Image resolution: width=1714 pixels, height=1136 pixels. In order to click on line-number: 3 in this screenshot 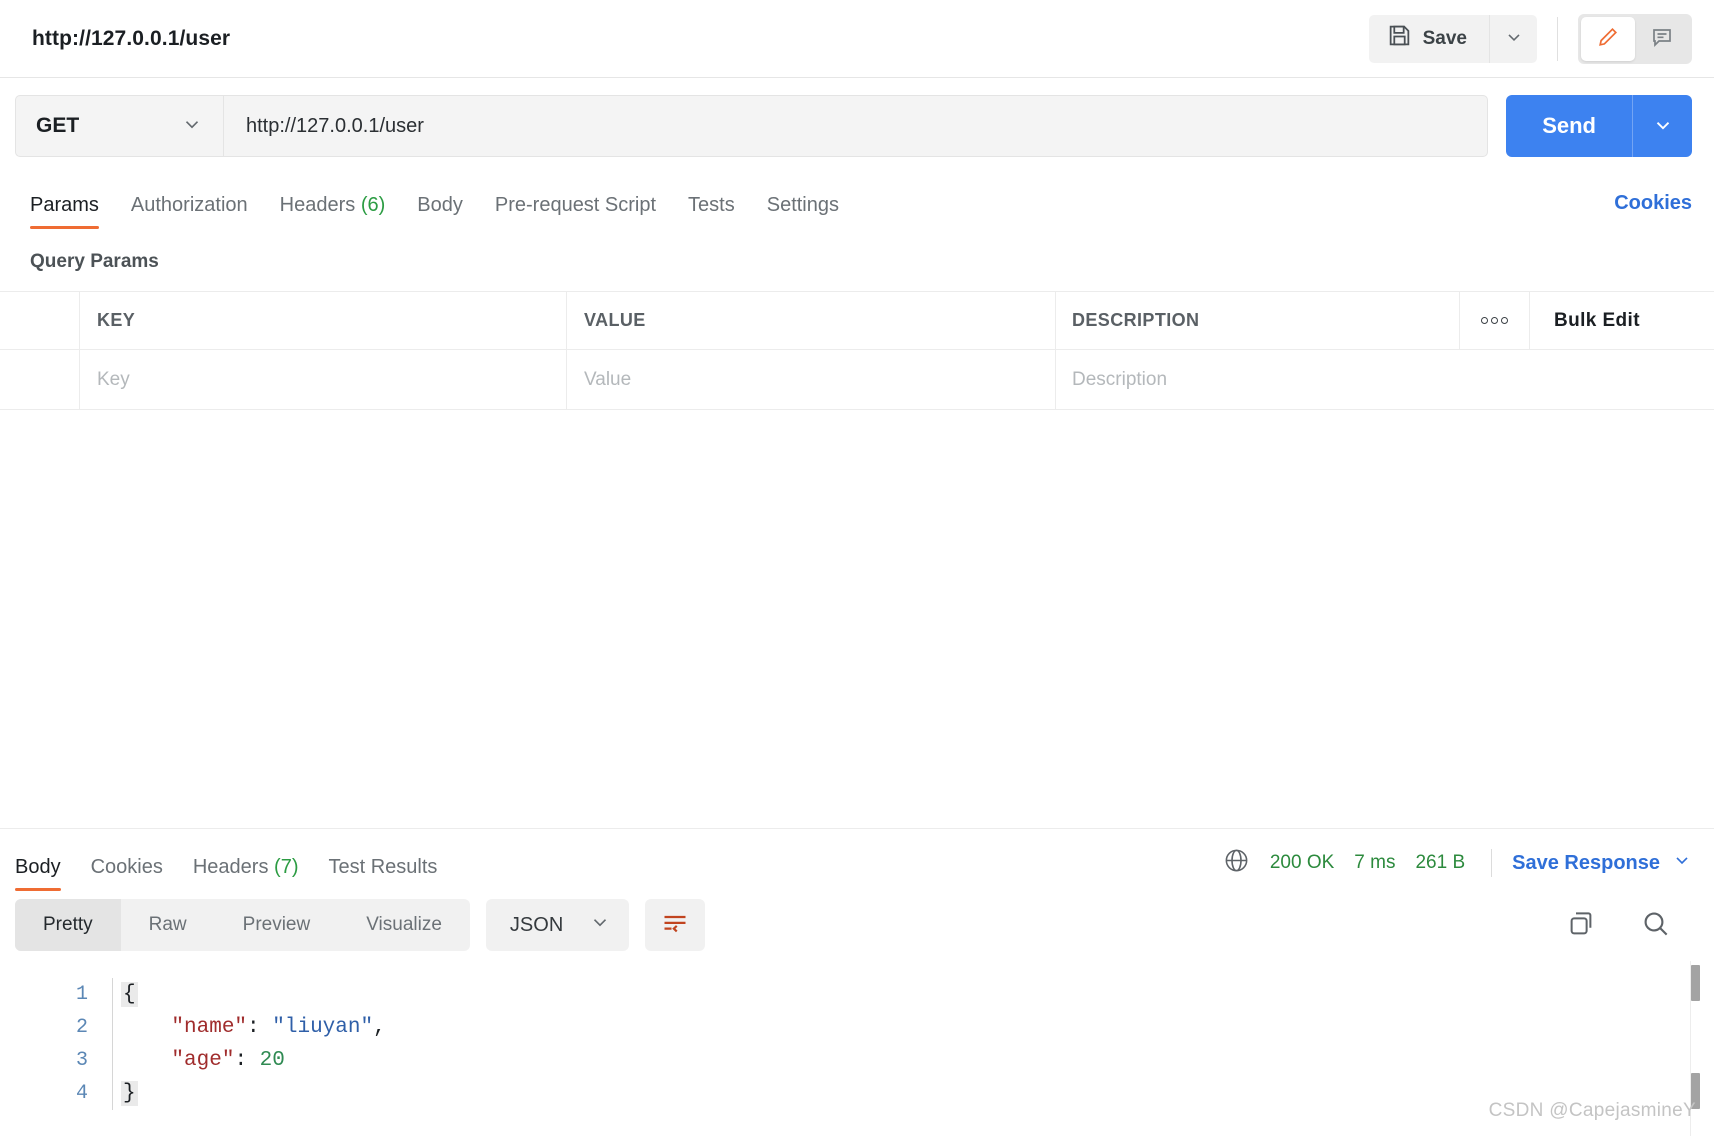, I will do `click(81, 1060)`.